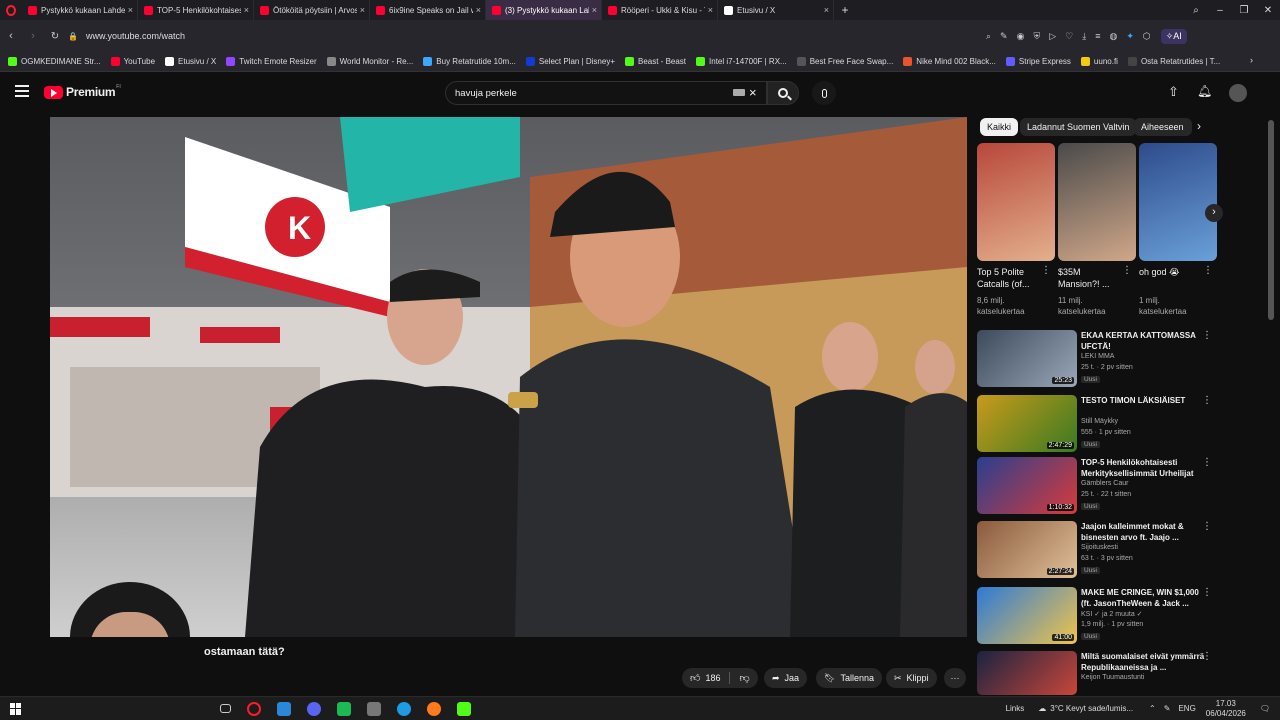 This screenshot has height=720, width=1280. I want to click on opera-taskbar-icon, so click(254, 708).